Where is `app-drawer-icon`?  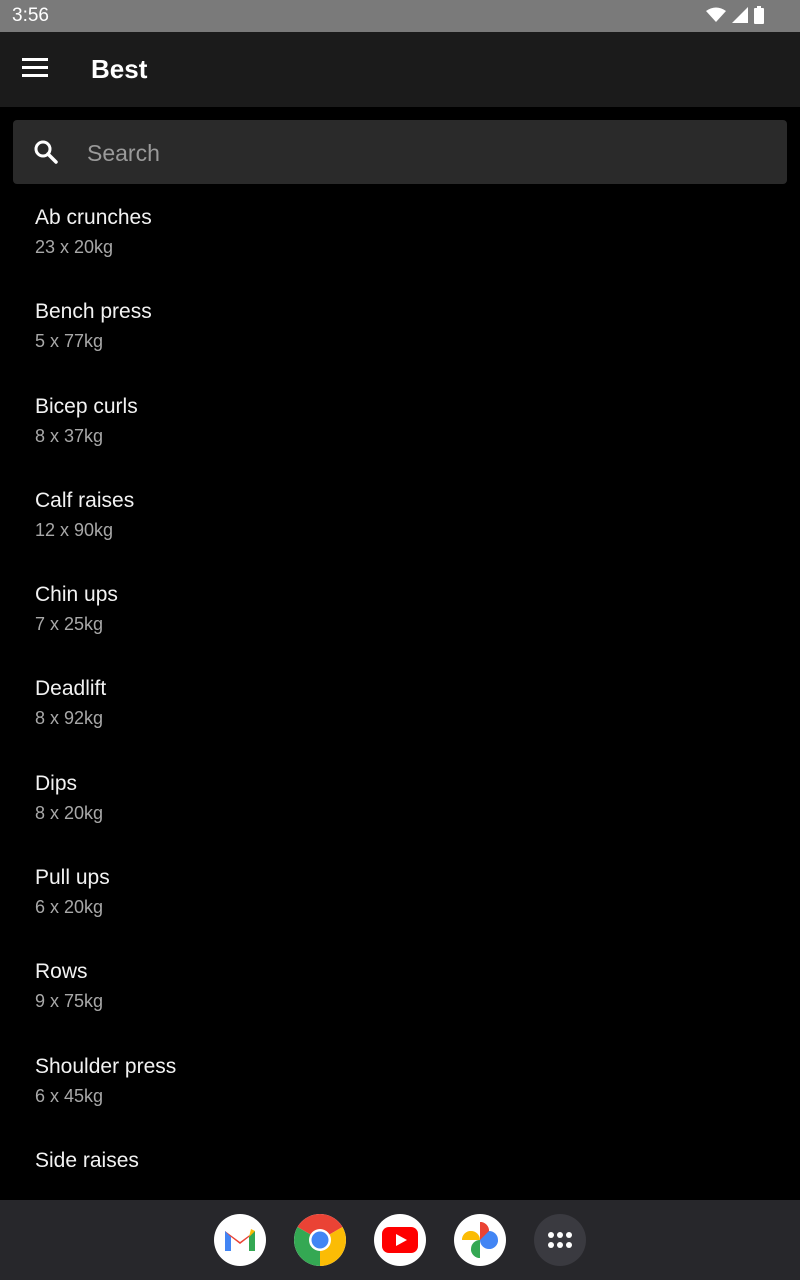
app-drawer-icon is located at coordinates (560, 1240).